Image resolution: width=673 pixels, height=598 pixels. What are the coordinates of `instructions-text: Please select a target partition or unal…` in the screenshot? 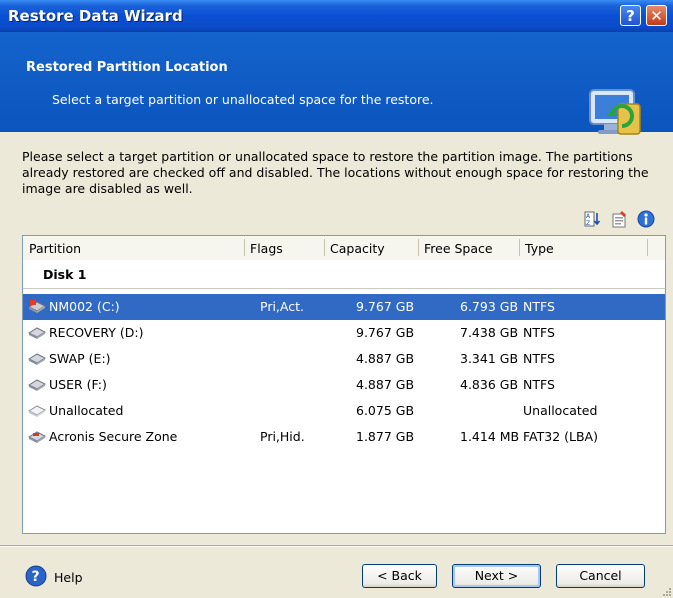 It's located at (335, 172).